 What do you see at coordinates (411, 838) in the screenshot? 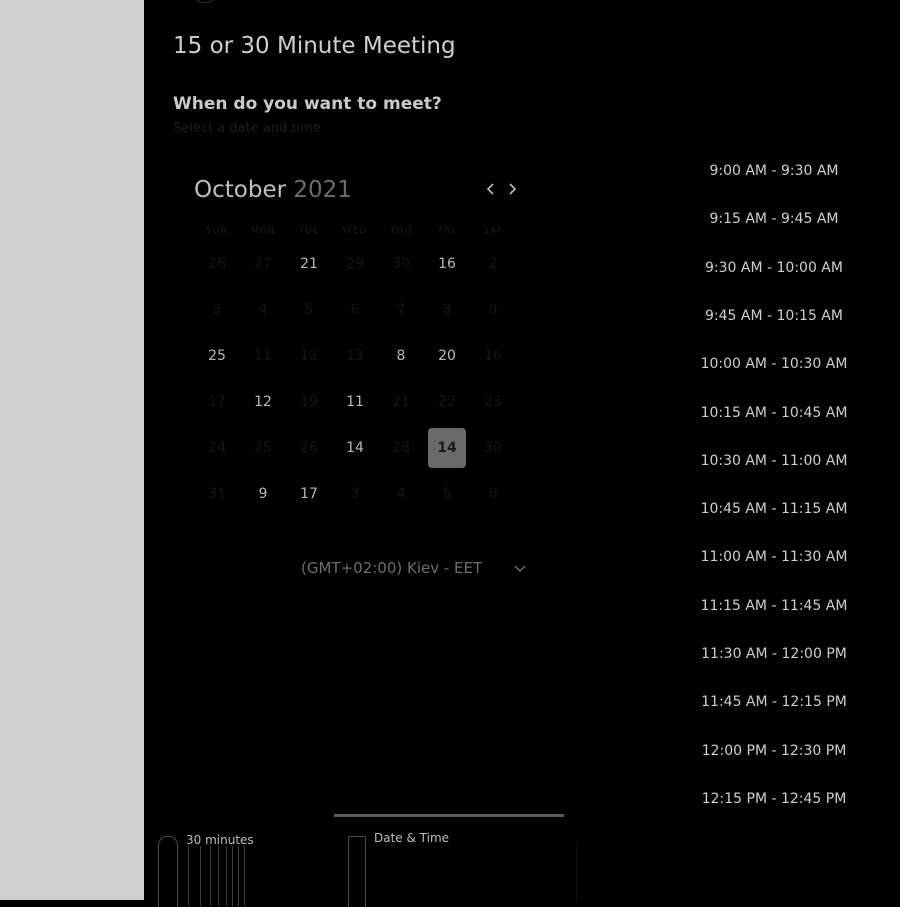
I see `step-date-time-label: Date & Time` at bounding box center [411, 838].